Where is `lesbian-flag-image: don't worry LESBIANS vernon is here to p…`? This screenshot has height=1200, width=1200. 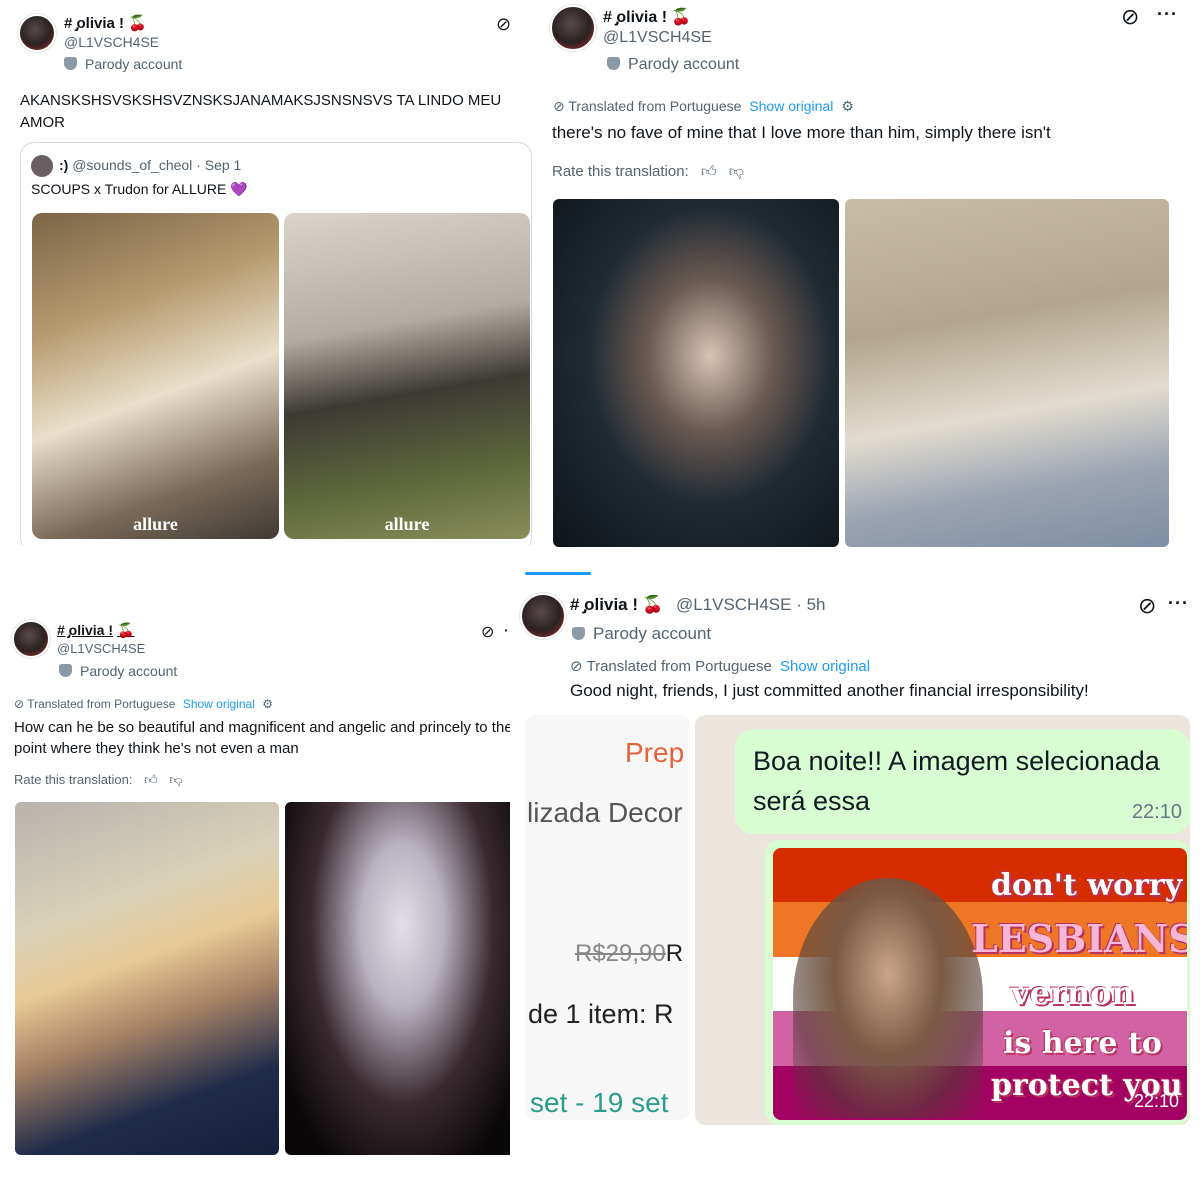 lesbian-flag-image: don't worry LESBIANS vernon is here to p… is located at coordinates (980, 984).